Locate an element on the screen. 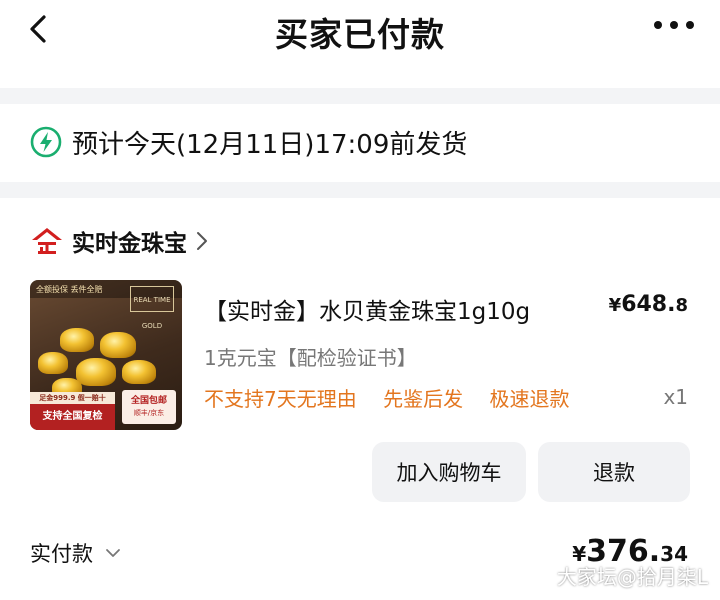 The width and height of the screenshot is (720, 600). thumbnail-badge: 全国包邮 顺丰/京东 is located at coordinates (149, 407).